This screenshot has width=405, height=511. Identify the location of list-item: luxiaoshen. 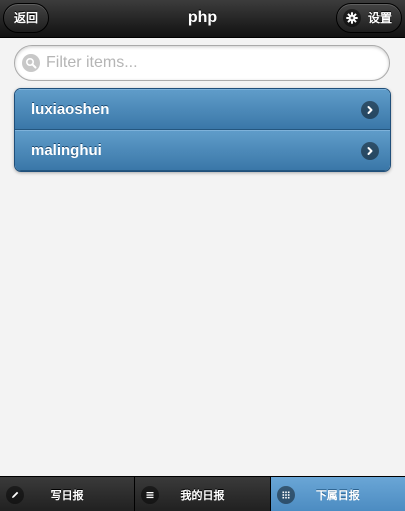
(202, 109).